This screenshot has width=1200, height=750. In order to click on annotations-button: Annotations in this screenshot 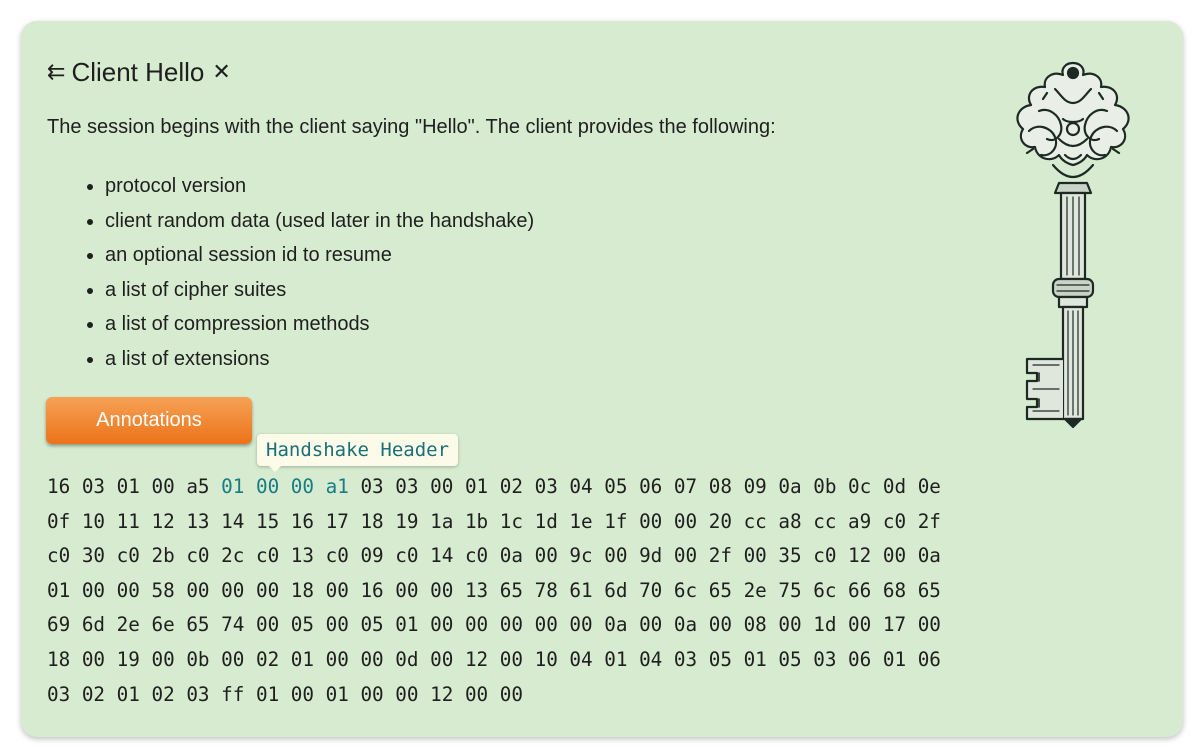, I will do `click(149, 420)`.